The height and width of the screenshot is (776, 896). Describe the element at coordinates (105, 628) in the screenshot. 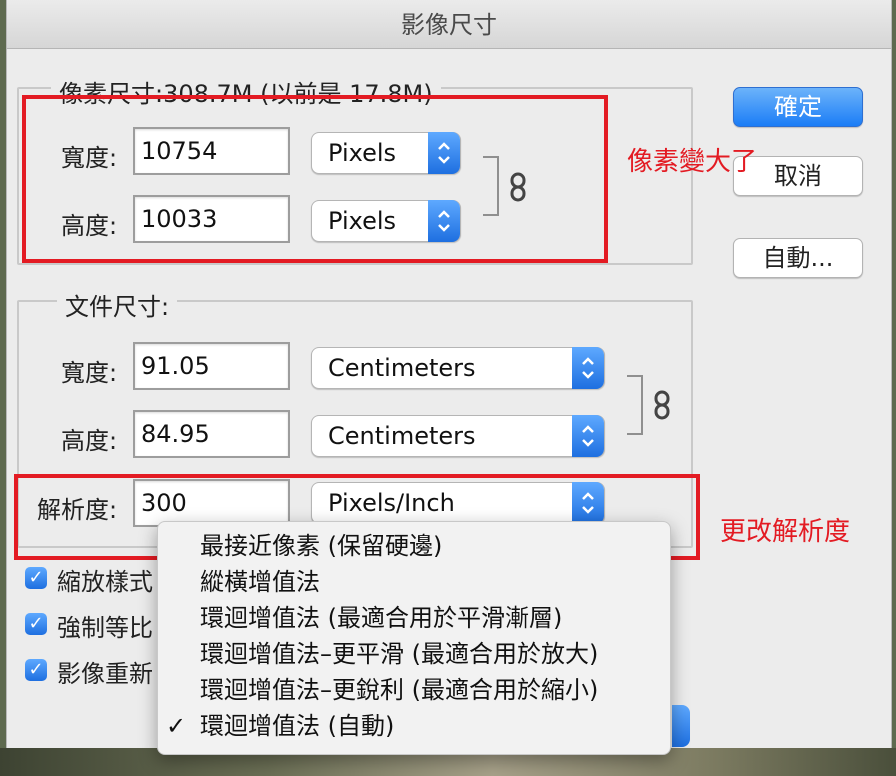

I see `constrain-proportions-label: 強制等比` at that location.